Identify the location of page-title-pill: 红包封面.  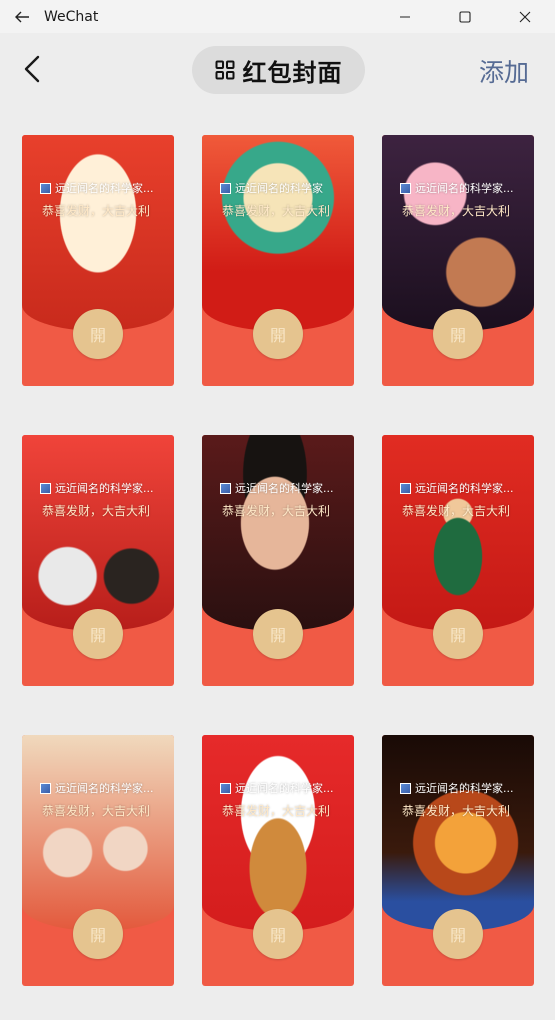
(278, 70).